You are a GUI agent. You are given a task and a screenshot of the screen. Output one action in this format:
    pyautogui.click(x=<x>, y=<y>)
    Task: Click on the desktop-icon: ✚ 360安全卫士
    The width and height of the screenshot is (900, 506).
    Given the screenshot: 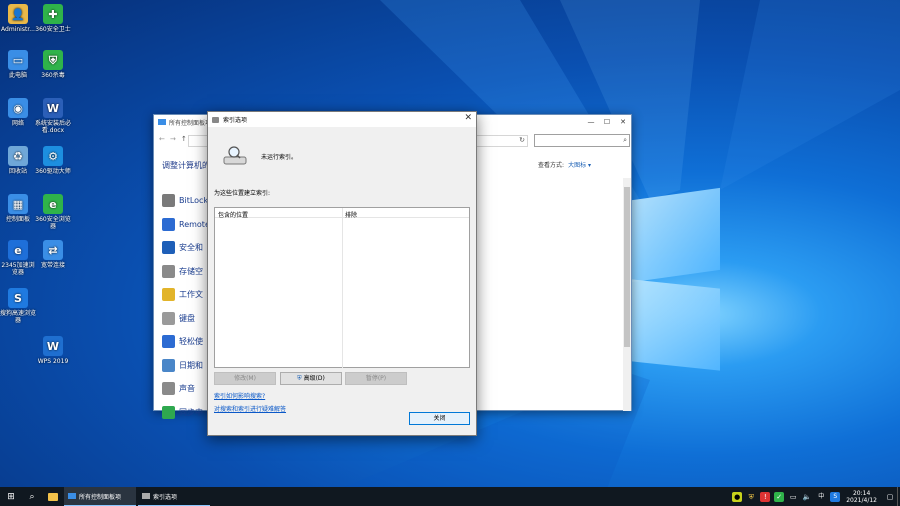 What is the action you would take?
    pyautogui.click(x=53, y=18)
    